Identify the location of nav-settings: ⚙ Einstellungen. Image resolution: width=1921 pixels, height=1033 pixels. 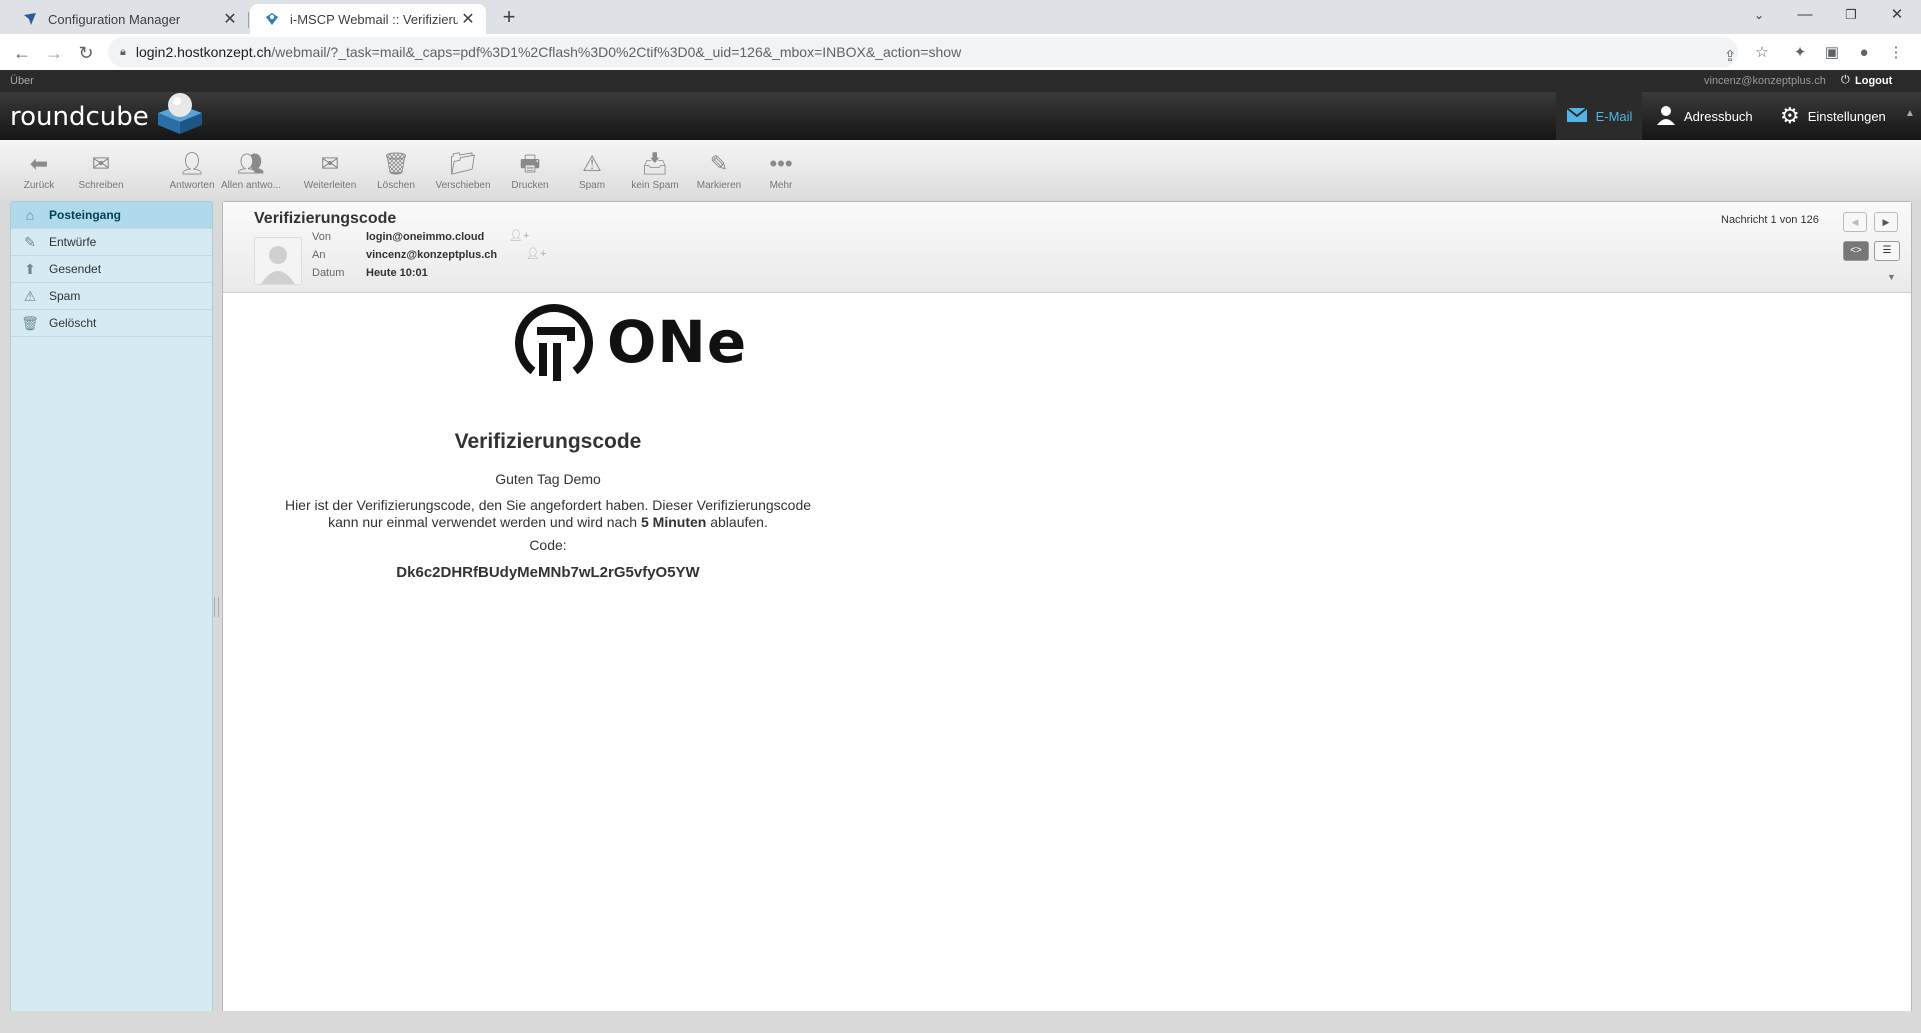
(1833, 116).